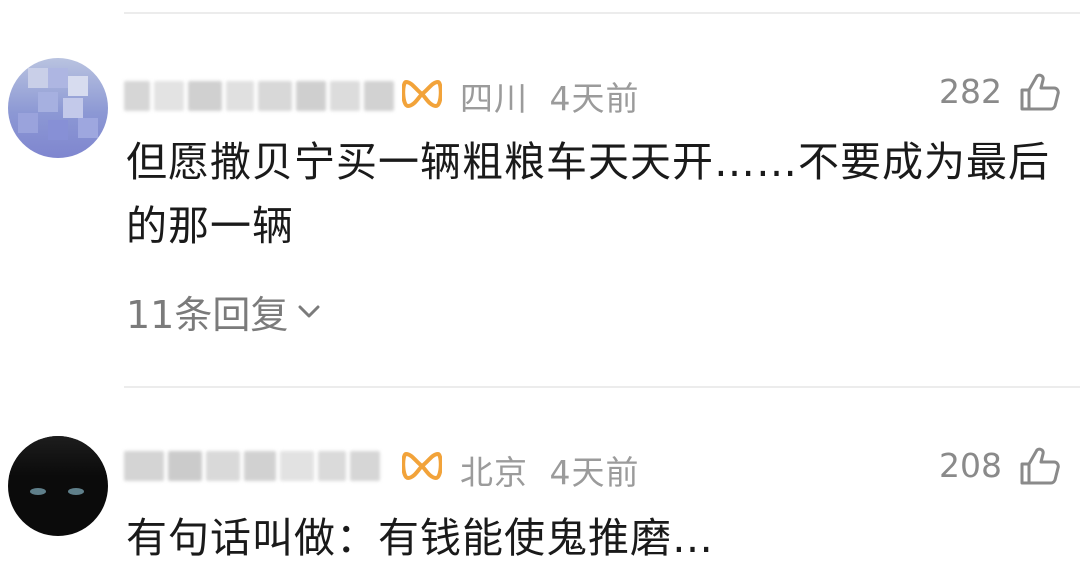 This screenshot has width=1080, height=582. What do you see at coordinates (309, 311) in the screenshot?
I see `chevron-down-icon` at bounding box center [309, 311].